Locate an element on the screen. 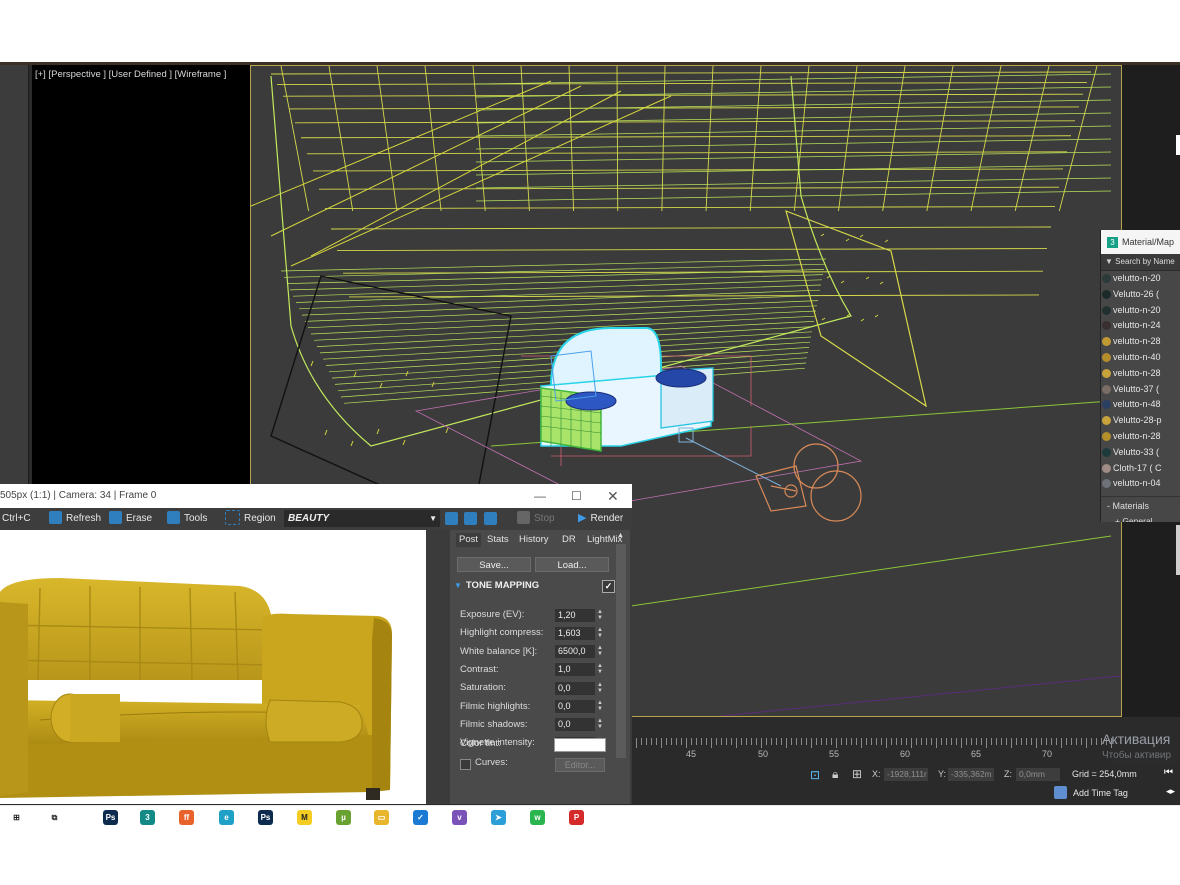 The image size is (1180, 885). timeline-ruler: 45 50 55 60 65 70 is located at coordinates (871, 750).